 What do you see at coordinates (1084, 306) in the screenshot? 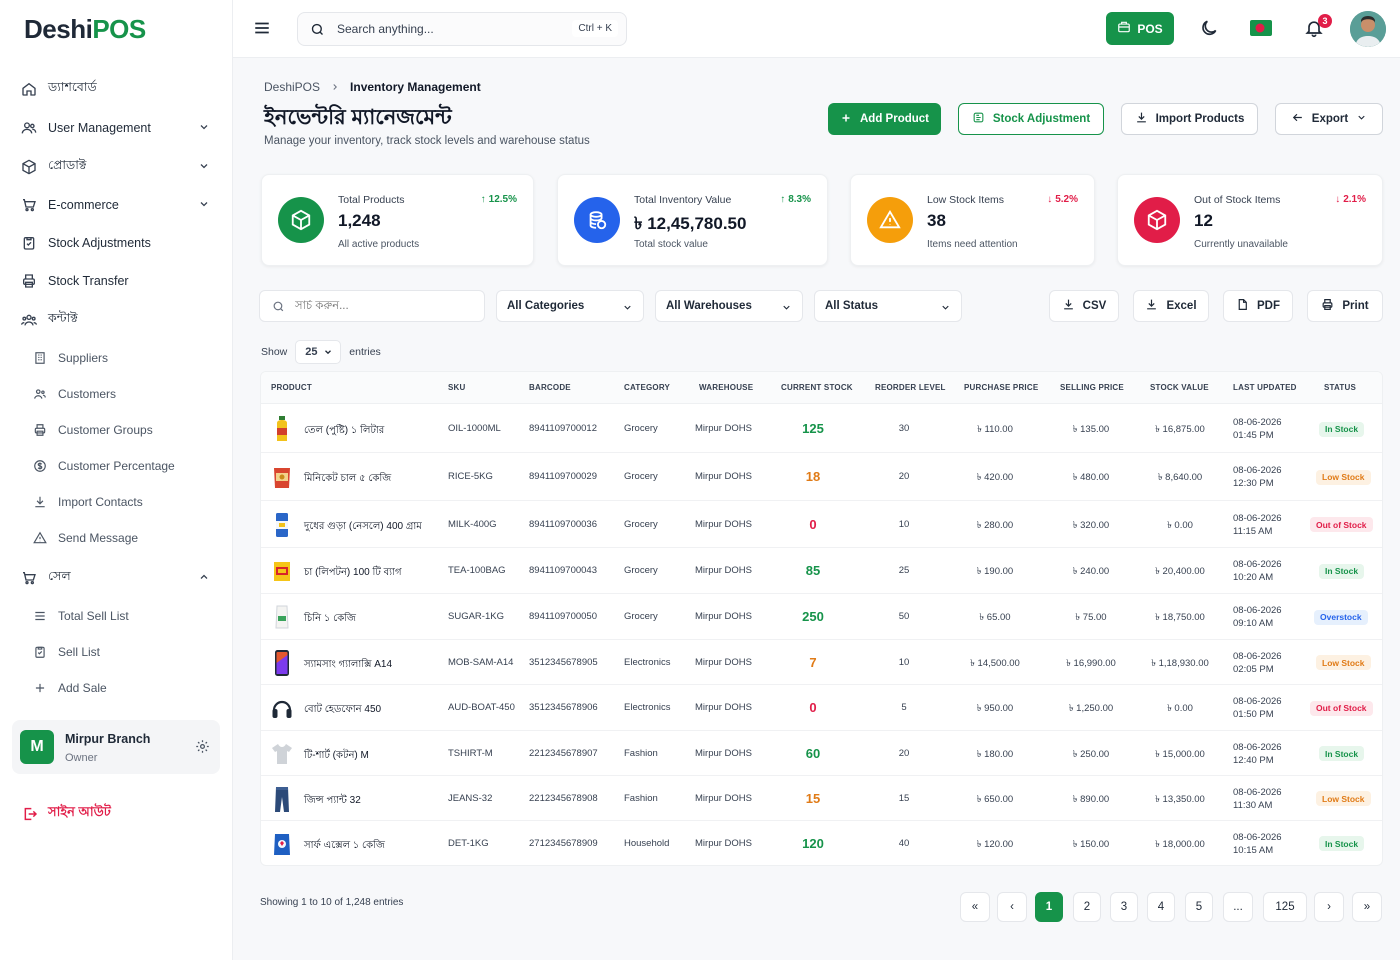
I see `csv-button: CSV` at bounding box center [1084, 306].